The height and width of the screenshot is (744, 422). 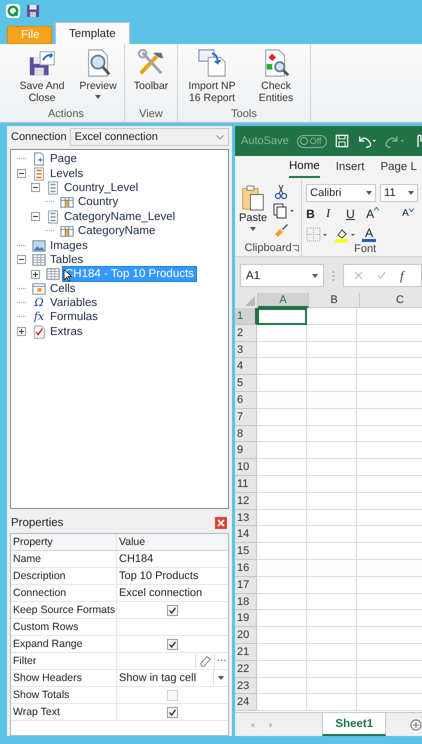 I want to click on row-header: 12, so click(x=246, y=501).